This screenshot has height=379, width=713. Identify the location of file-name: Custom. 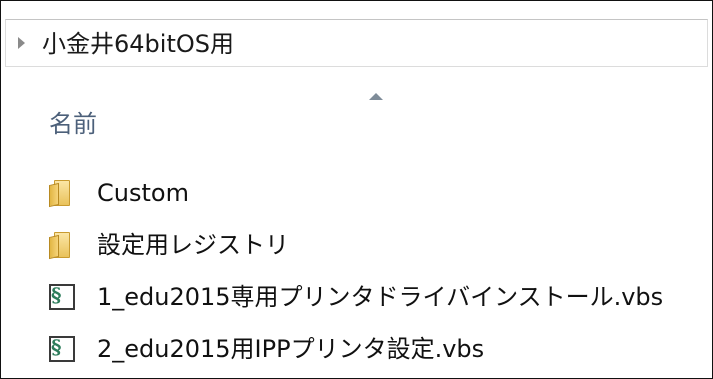
(143, 193).